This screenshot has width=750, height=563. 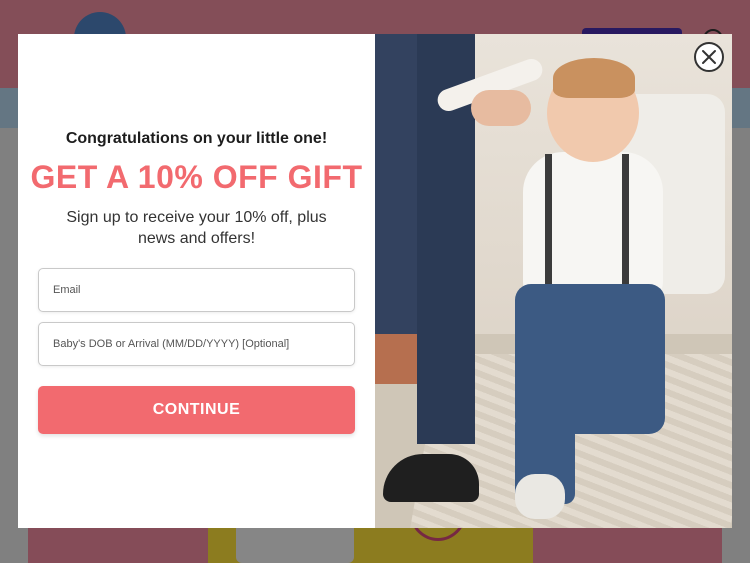 I want to click on continue-button: CONTINUE, so click(x=196, y=410).